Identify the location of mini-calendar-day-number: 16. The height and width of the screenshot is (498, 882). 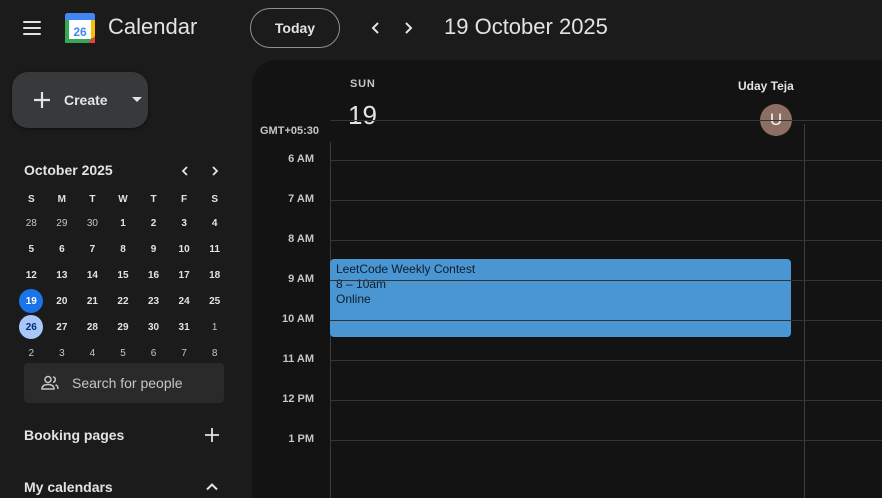
(153, 275).